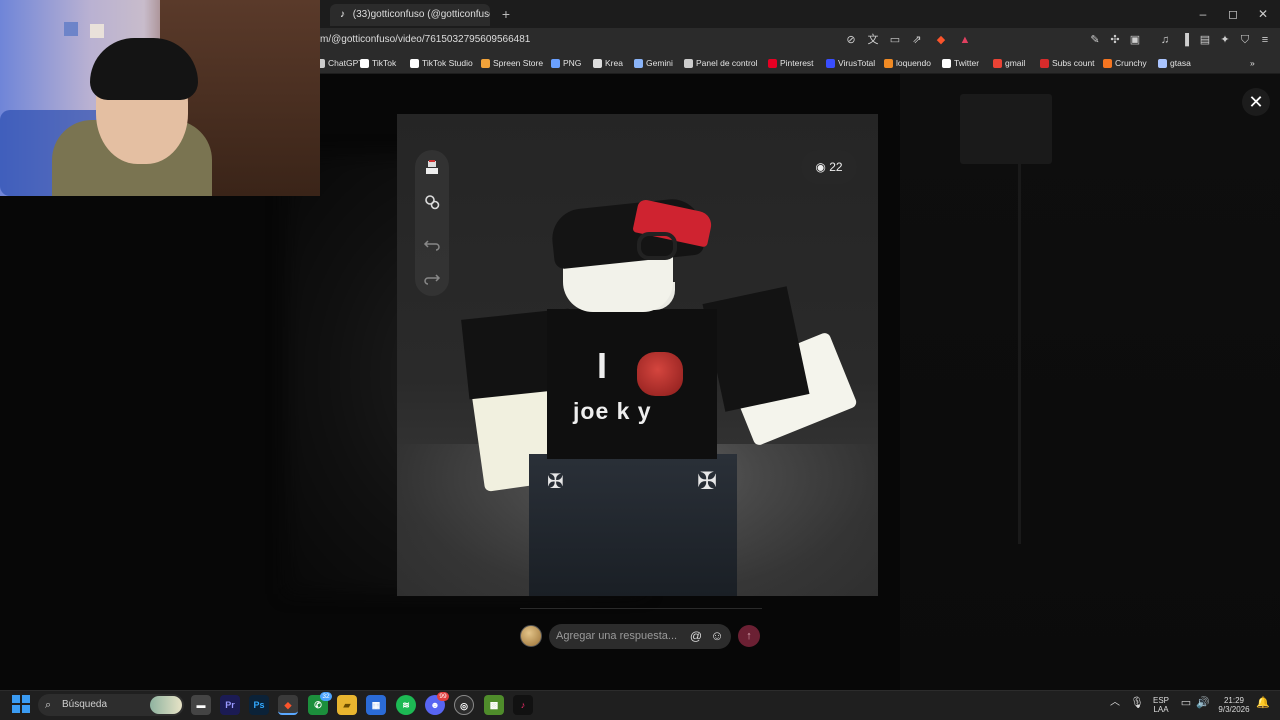 The image size is (1280, 720). I want to click on network-icon: ▭, so click(1186, 703).